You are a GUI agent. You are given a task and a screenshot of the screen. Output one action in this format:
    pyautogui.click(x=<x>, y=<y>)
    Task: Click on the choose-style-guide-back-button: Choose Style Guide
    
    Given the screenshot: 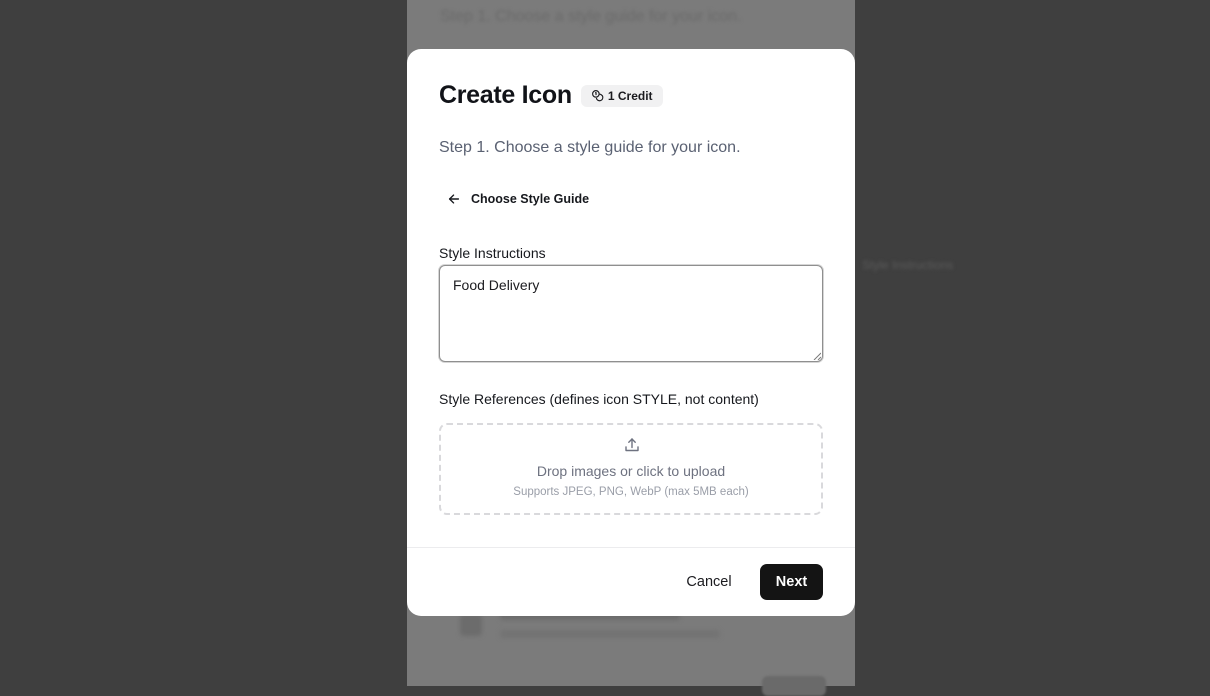 What is the action you would take?
    pyautogui.click(x=518, y=199)
    